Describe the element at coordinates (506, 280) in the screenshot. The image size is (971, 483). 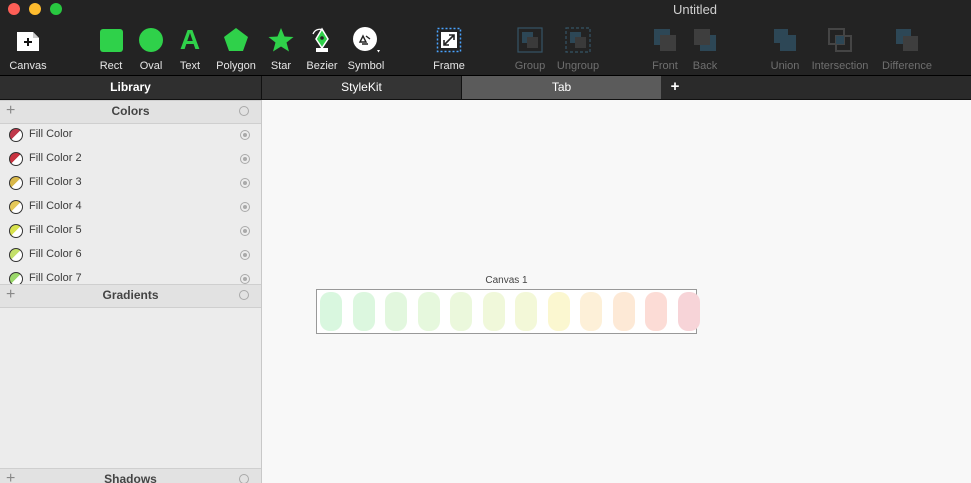
I see `canvas-title: Canvas 1` at that location.